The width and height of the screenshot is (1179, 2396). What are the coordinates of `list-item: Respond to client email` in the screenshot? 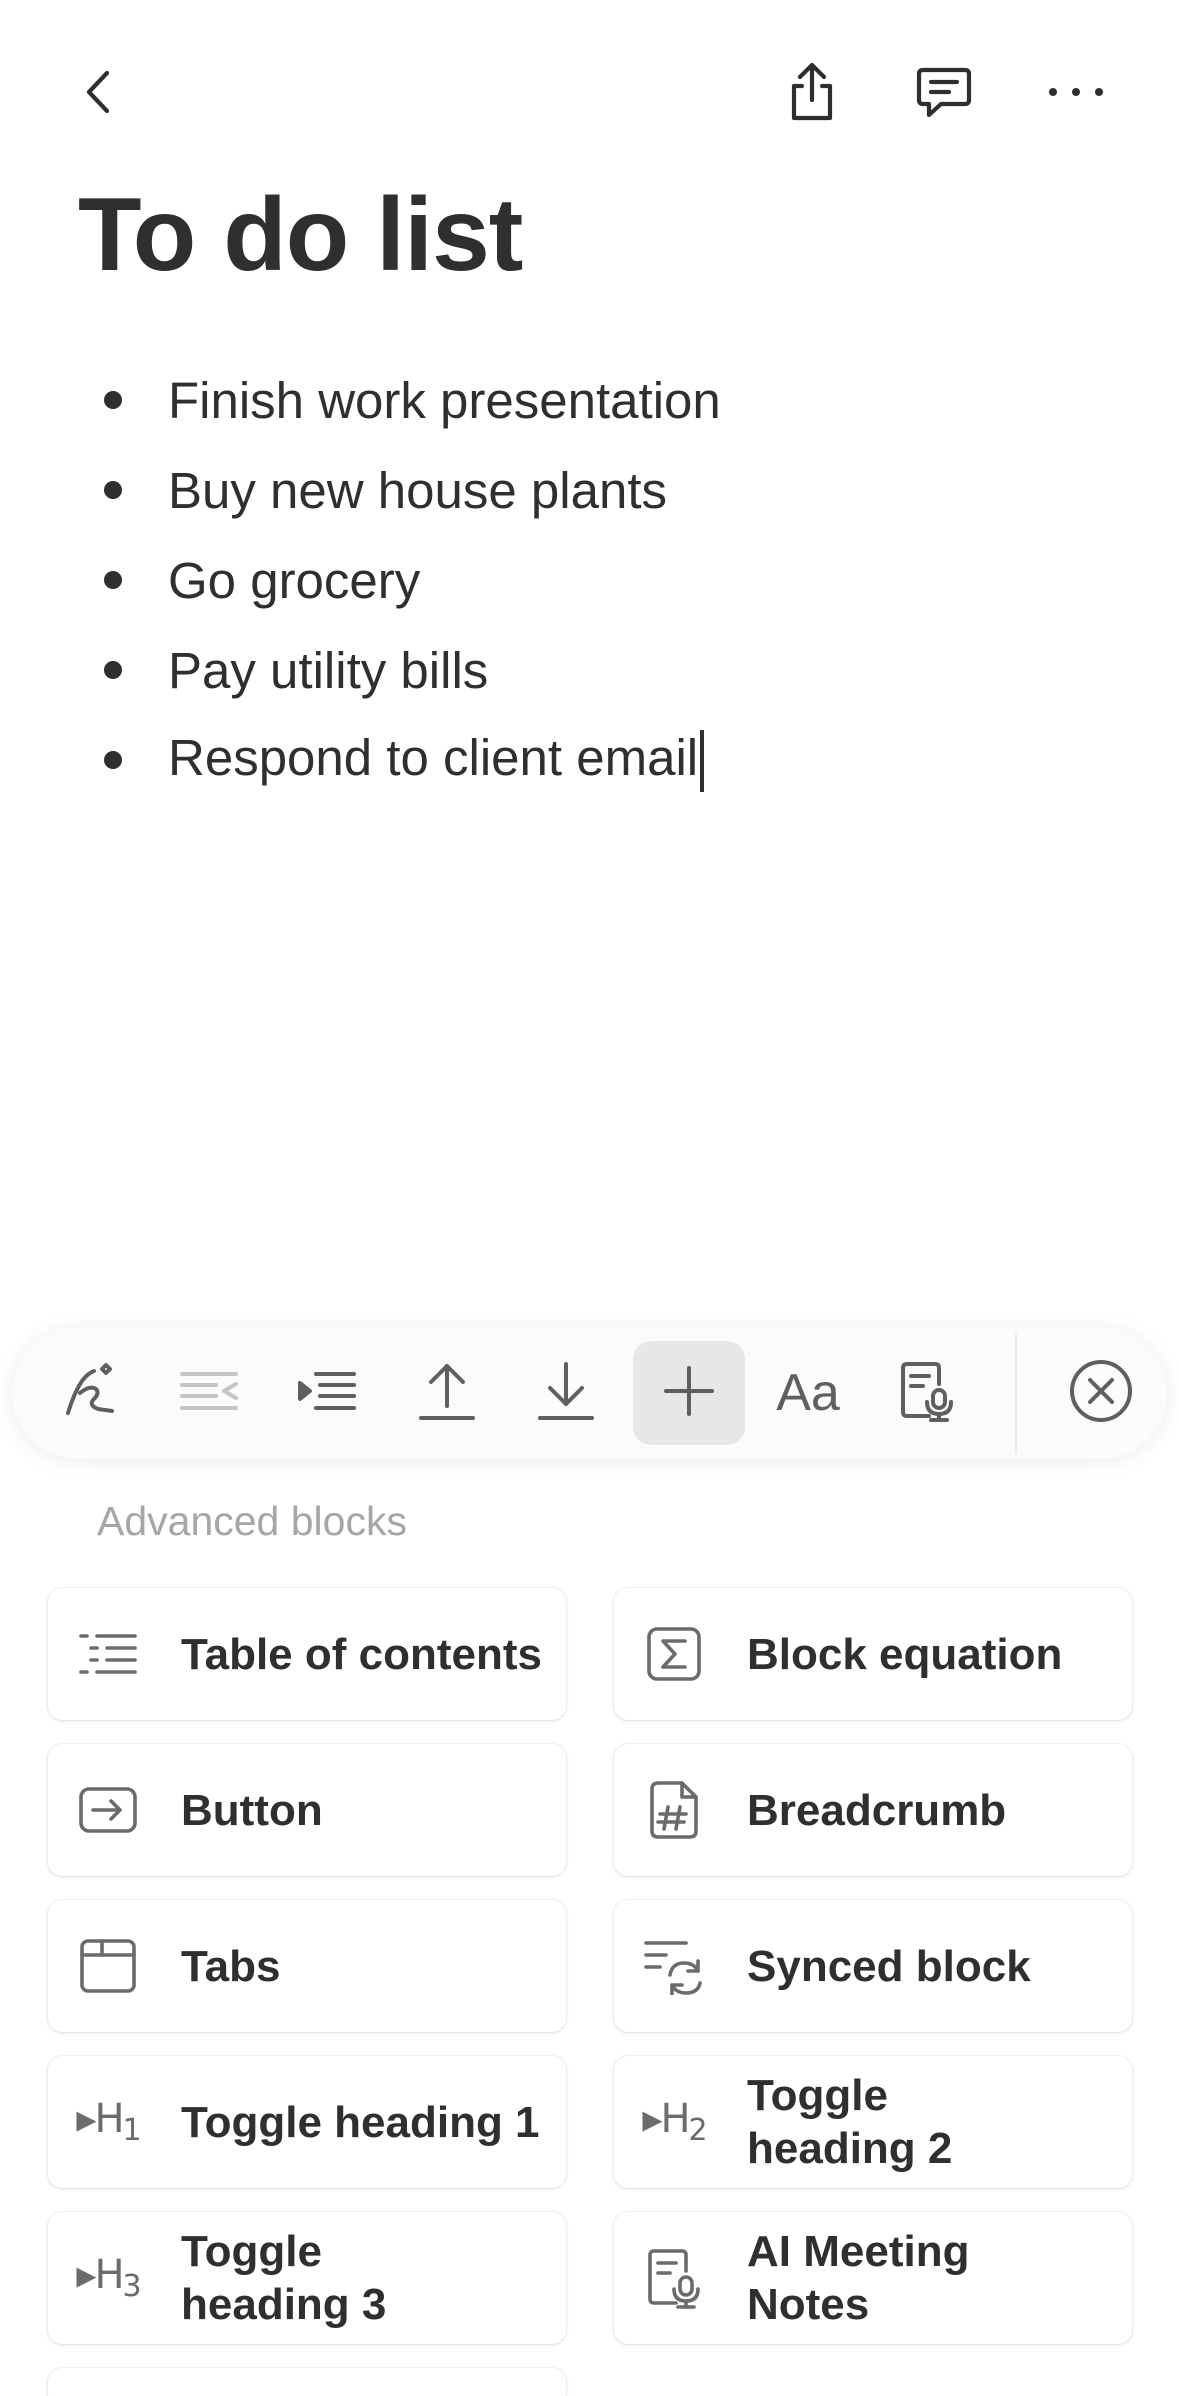 It's located at (589, 760).